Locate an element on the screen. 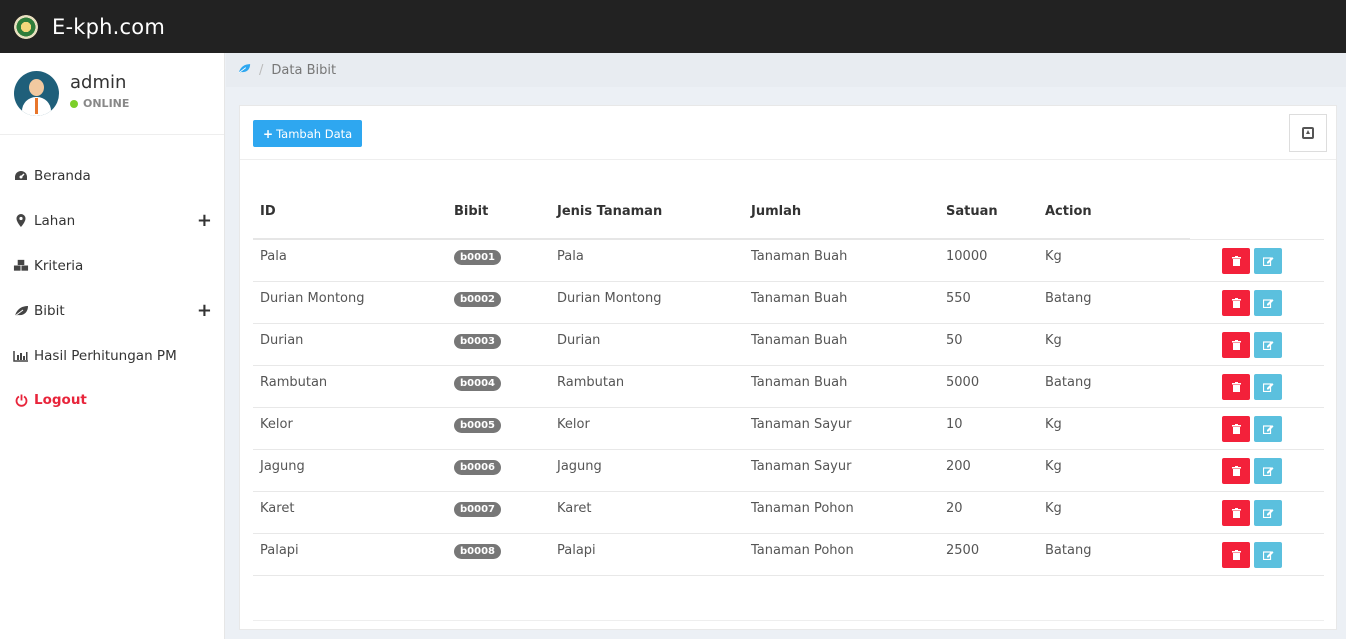 The image size is (1346, 639). cell-jenis: Karet is located at coordinates (647, 512).